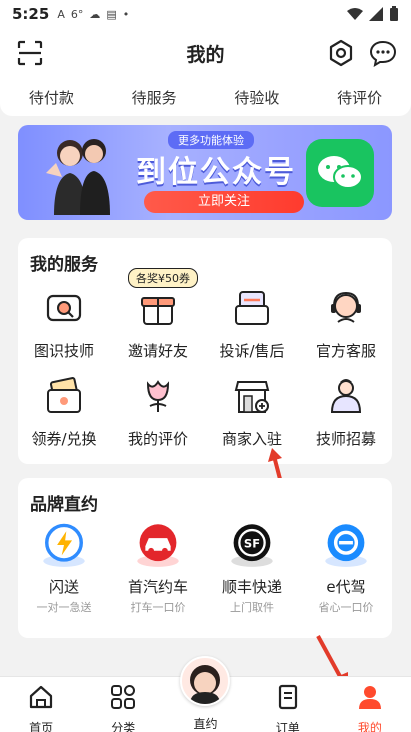  What do you see at coordinates (252, 308) in the screenshot?
I see `complaint-icon` at bounding box center [252, 308].